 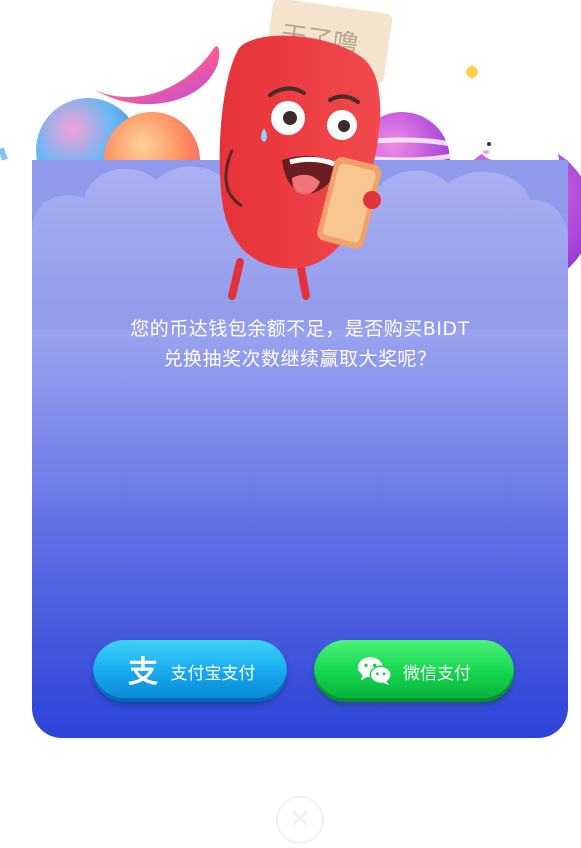 What do you see at coordinates (300, 359) in the screenshot?
I see `message-line-2: 兑换抽奖次数继续赢取大奖呢？` at bounding box center [300, 359].